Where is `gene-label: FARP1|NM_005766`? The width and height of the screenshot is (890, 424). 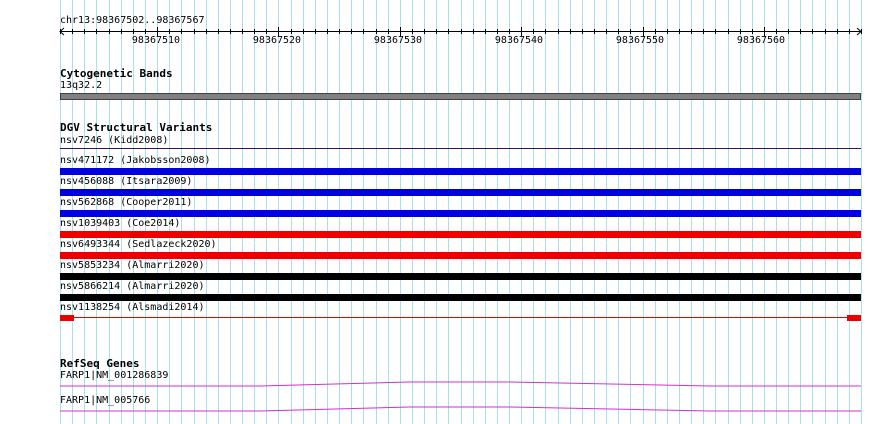 gene-label: FARP1|NM_005766 is located at coordinates (105, 401).